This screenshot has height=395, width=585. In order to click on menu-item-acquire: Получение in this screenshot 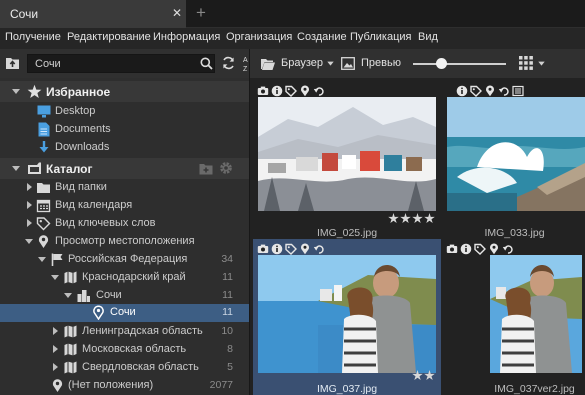, I will do `click(33, 37)`.